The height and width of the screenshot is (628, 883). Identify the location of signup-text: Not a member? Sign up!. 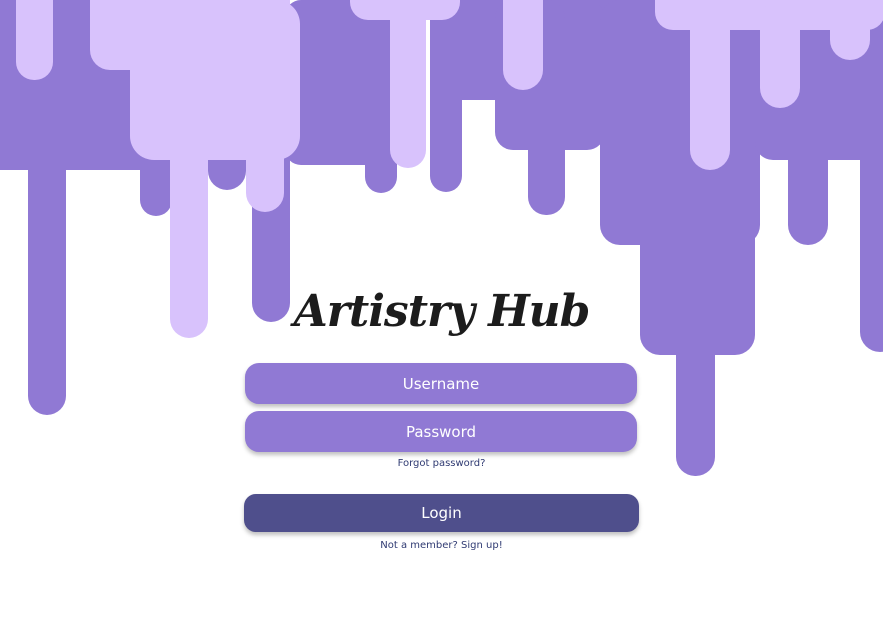
(441, 545).